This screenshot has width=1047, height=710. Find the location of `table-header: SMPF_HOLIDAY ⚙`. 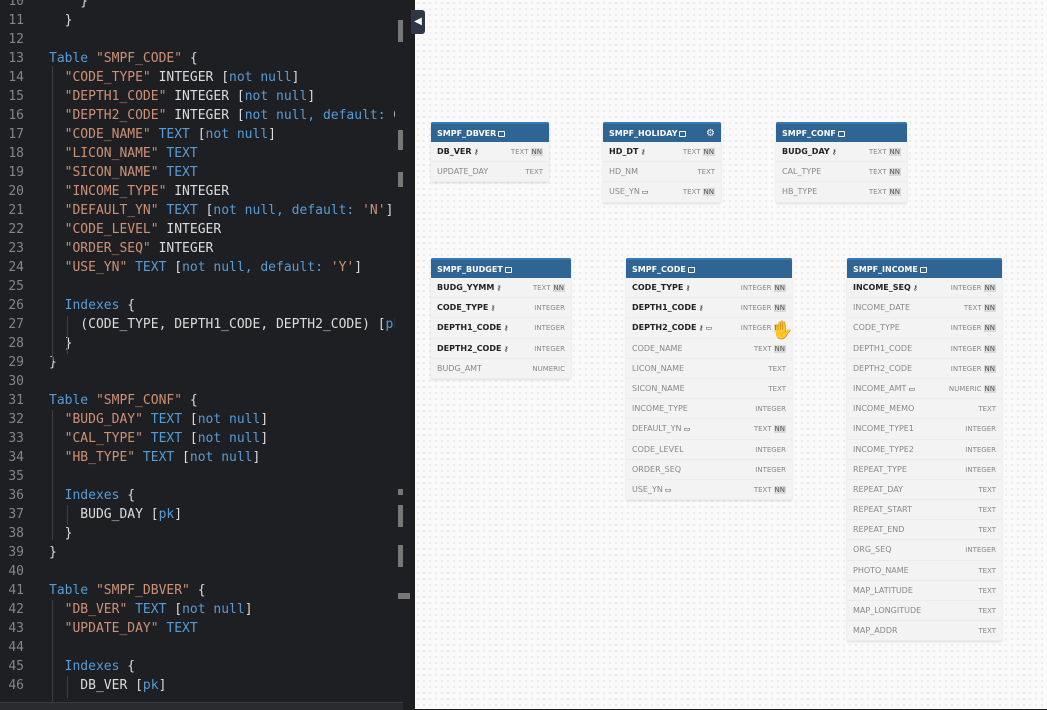

table-header: SMPF_HOLIDAY ⚙ is located at coordinates (662, 132).